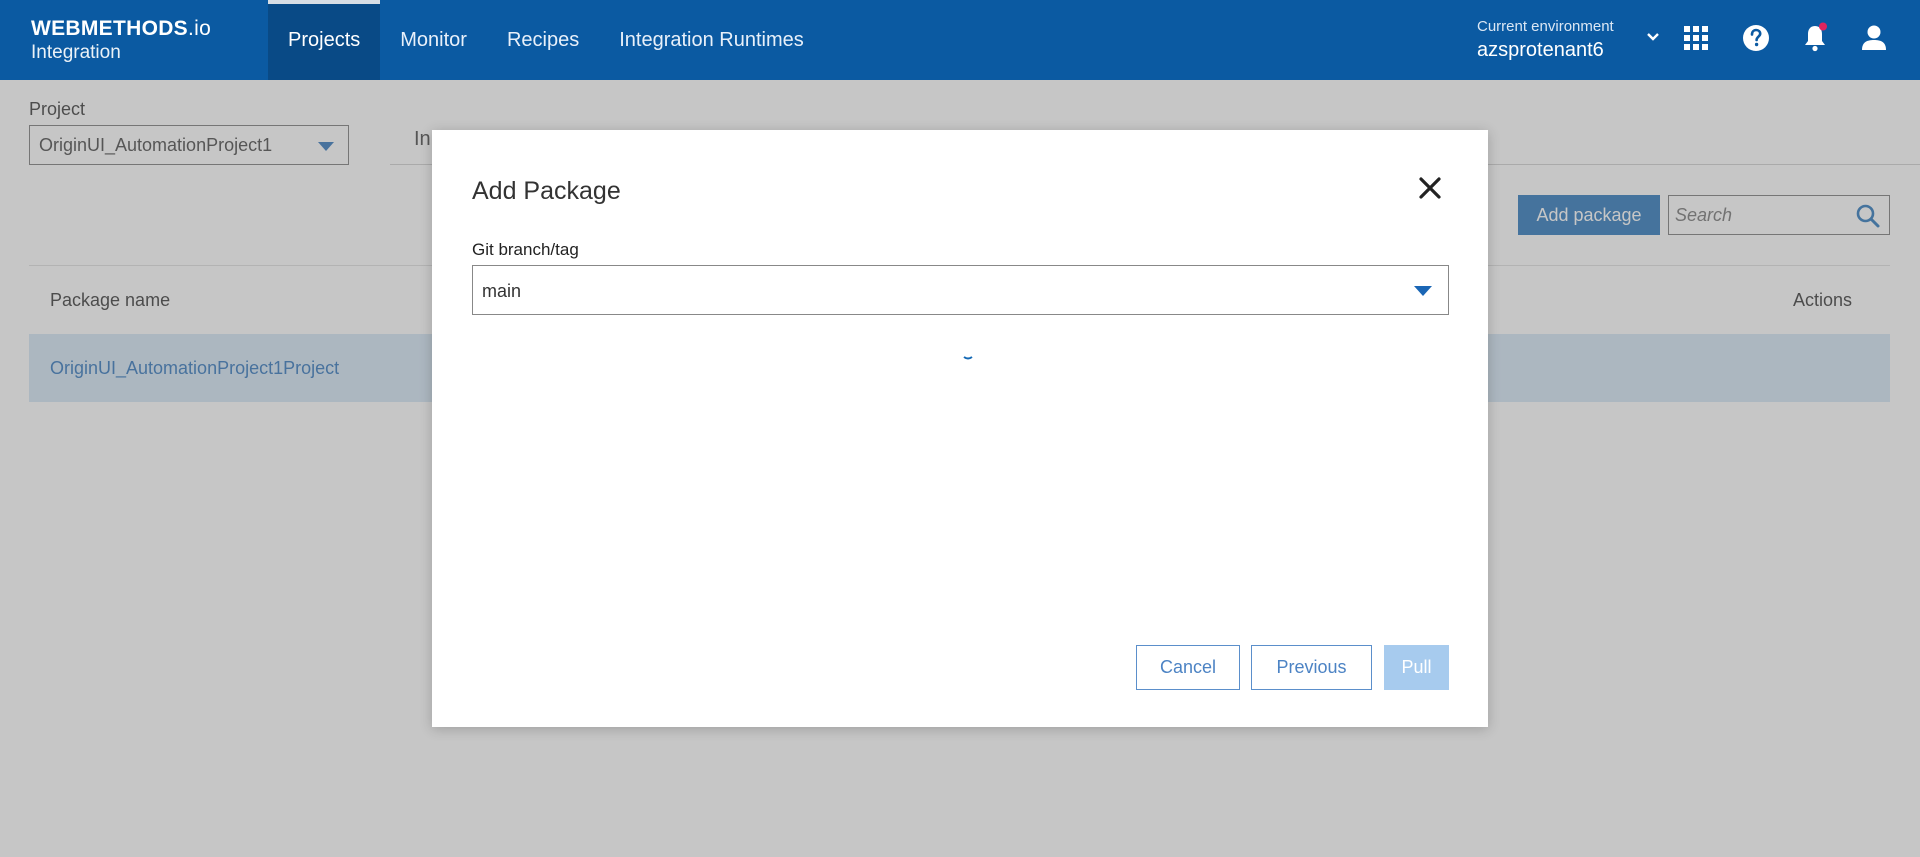 Image resolution: width=1920 pixels, height=857 pixels. Describe the element at coordinates (1423, 291) in the screenshot. I see `caret-down-icon` at that location.